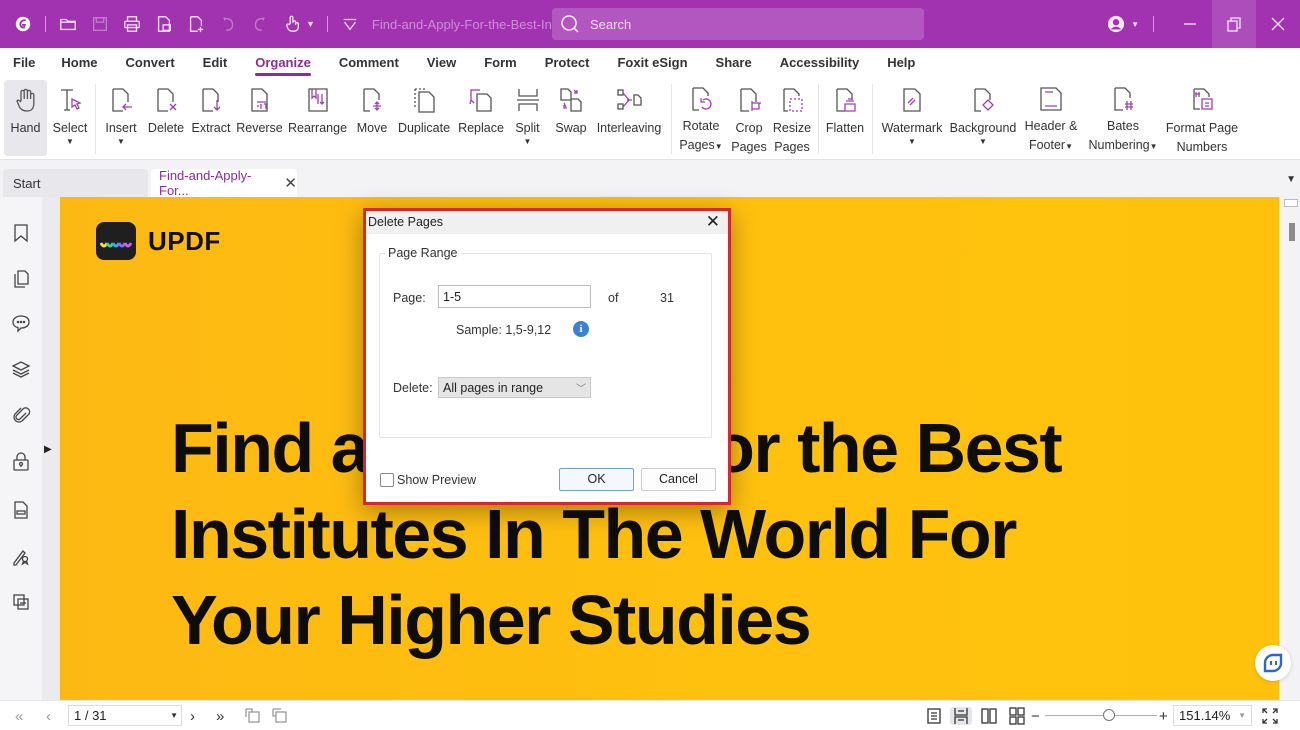 This screenshot has width=1300, height=730. I want to click on move-button: Move, so click(372, 118).